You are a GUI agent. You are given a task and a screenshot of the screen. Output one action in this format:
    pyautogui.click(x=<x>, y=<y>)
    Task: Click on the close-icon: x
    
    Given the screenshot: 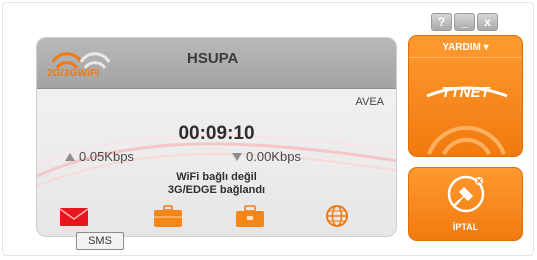 What is the action you would take?
    pyautogui.click(x=487, y=22)
    